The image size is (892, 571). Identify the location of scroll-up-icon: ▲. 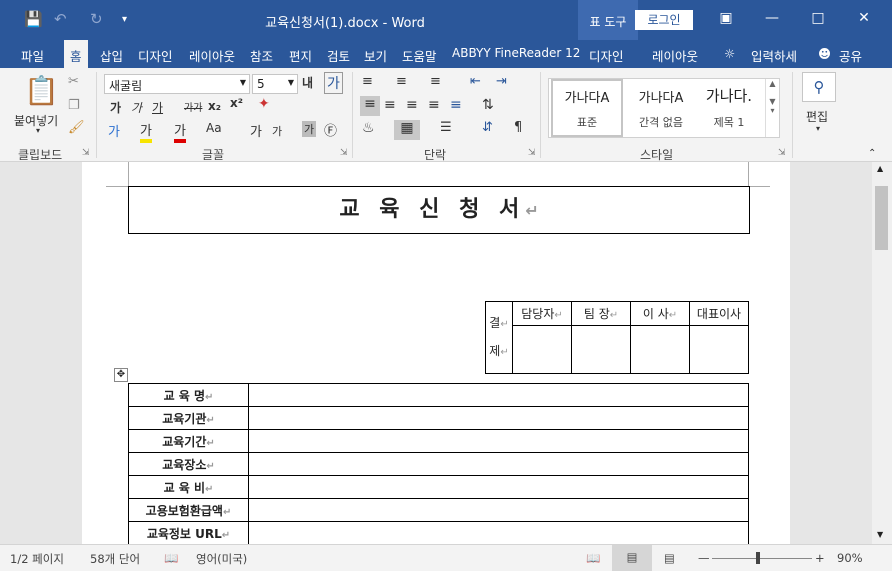
(880, 168).